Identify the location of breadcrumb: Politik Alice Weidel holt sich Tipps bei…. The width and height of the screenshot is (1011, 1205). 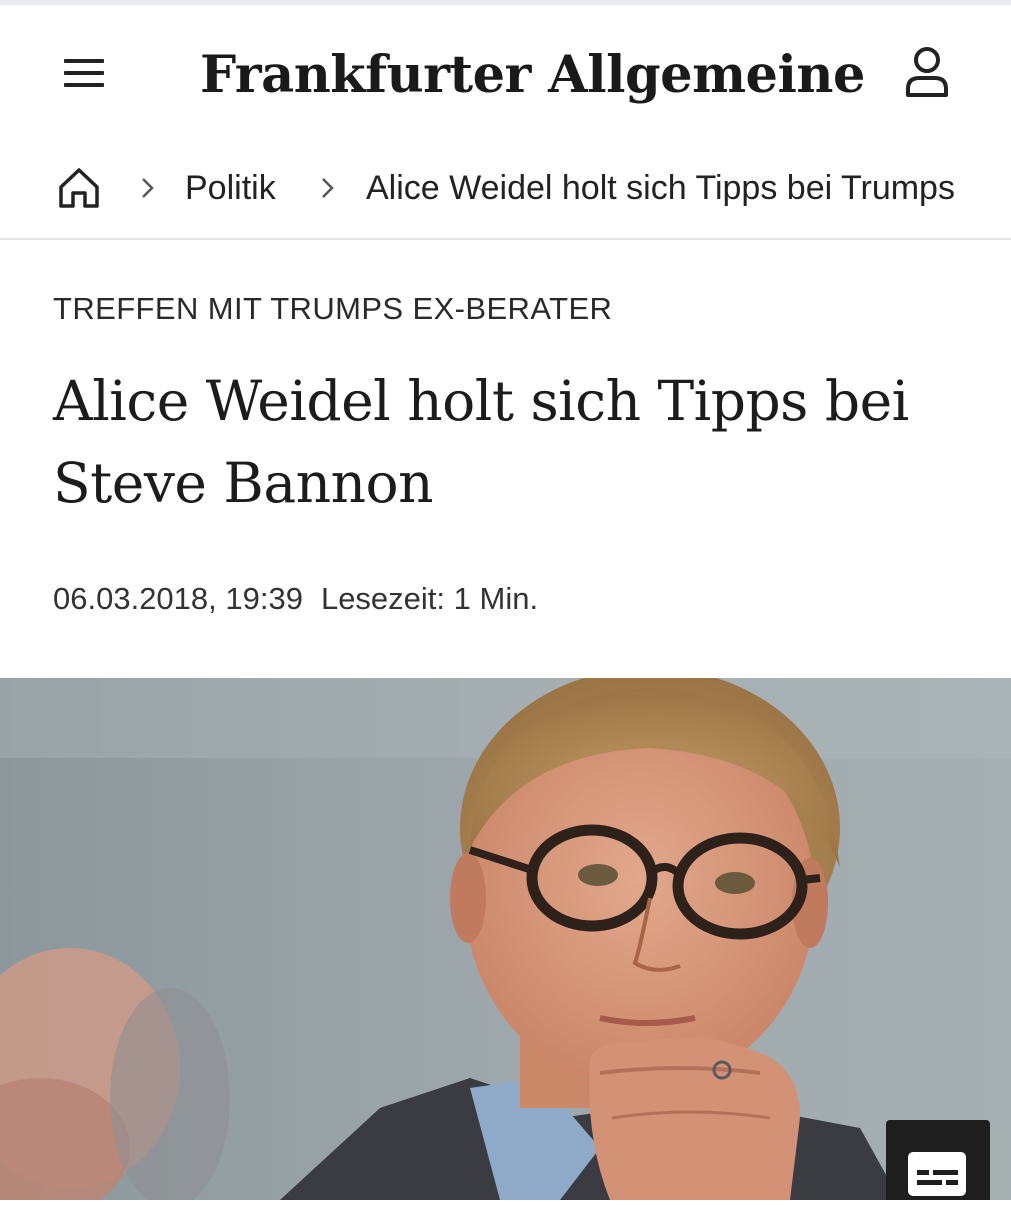
(505, 190).